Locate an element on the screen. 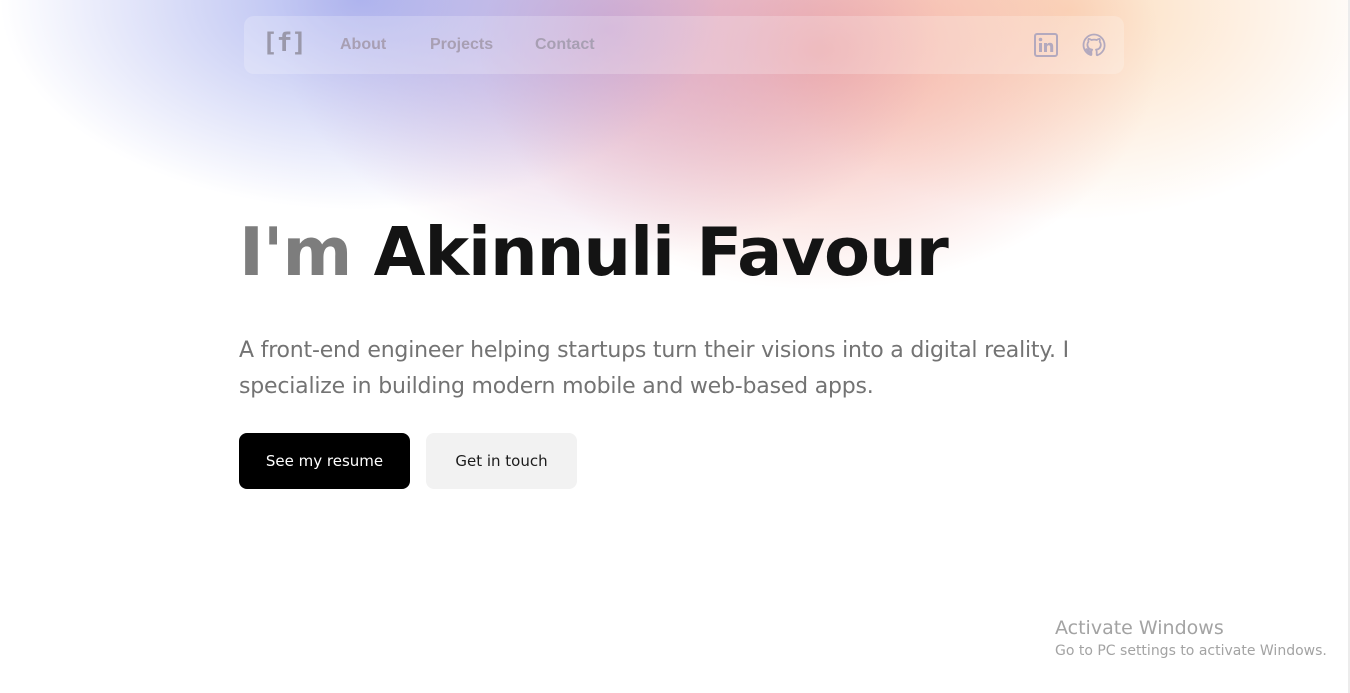 This screenshot has width=1350, height=693. linkedin-icon is located at coordinates (1046, 45).